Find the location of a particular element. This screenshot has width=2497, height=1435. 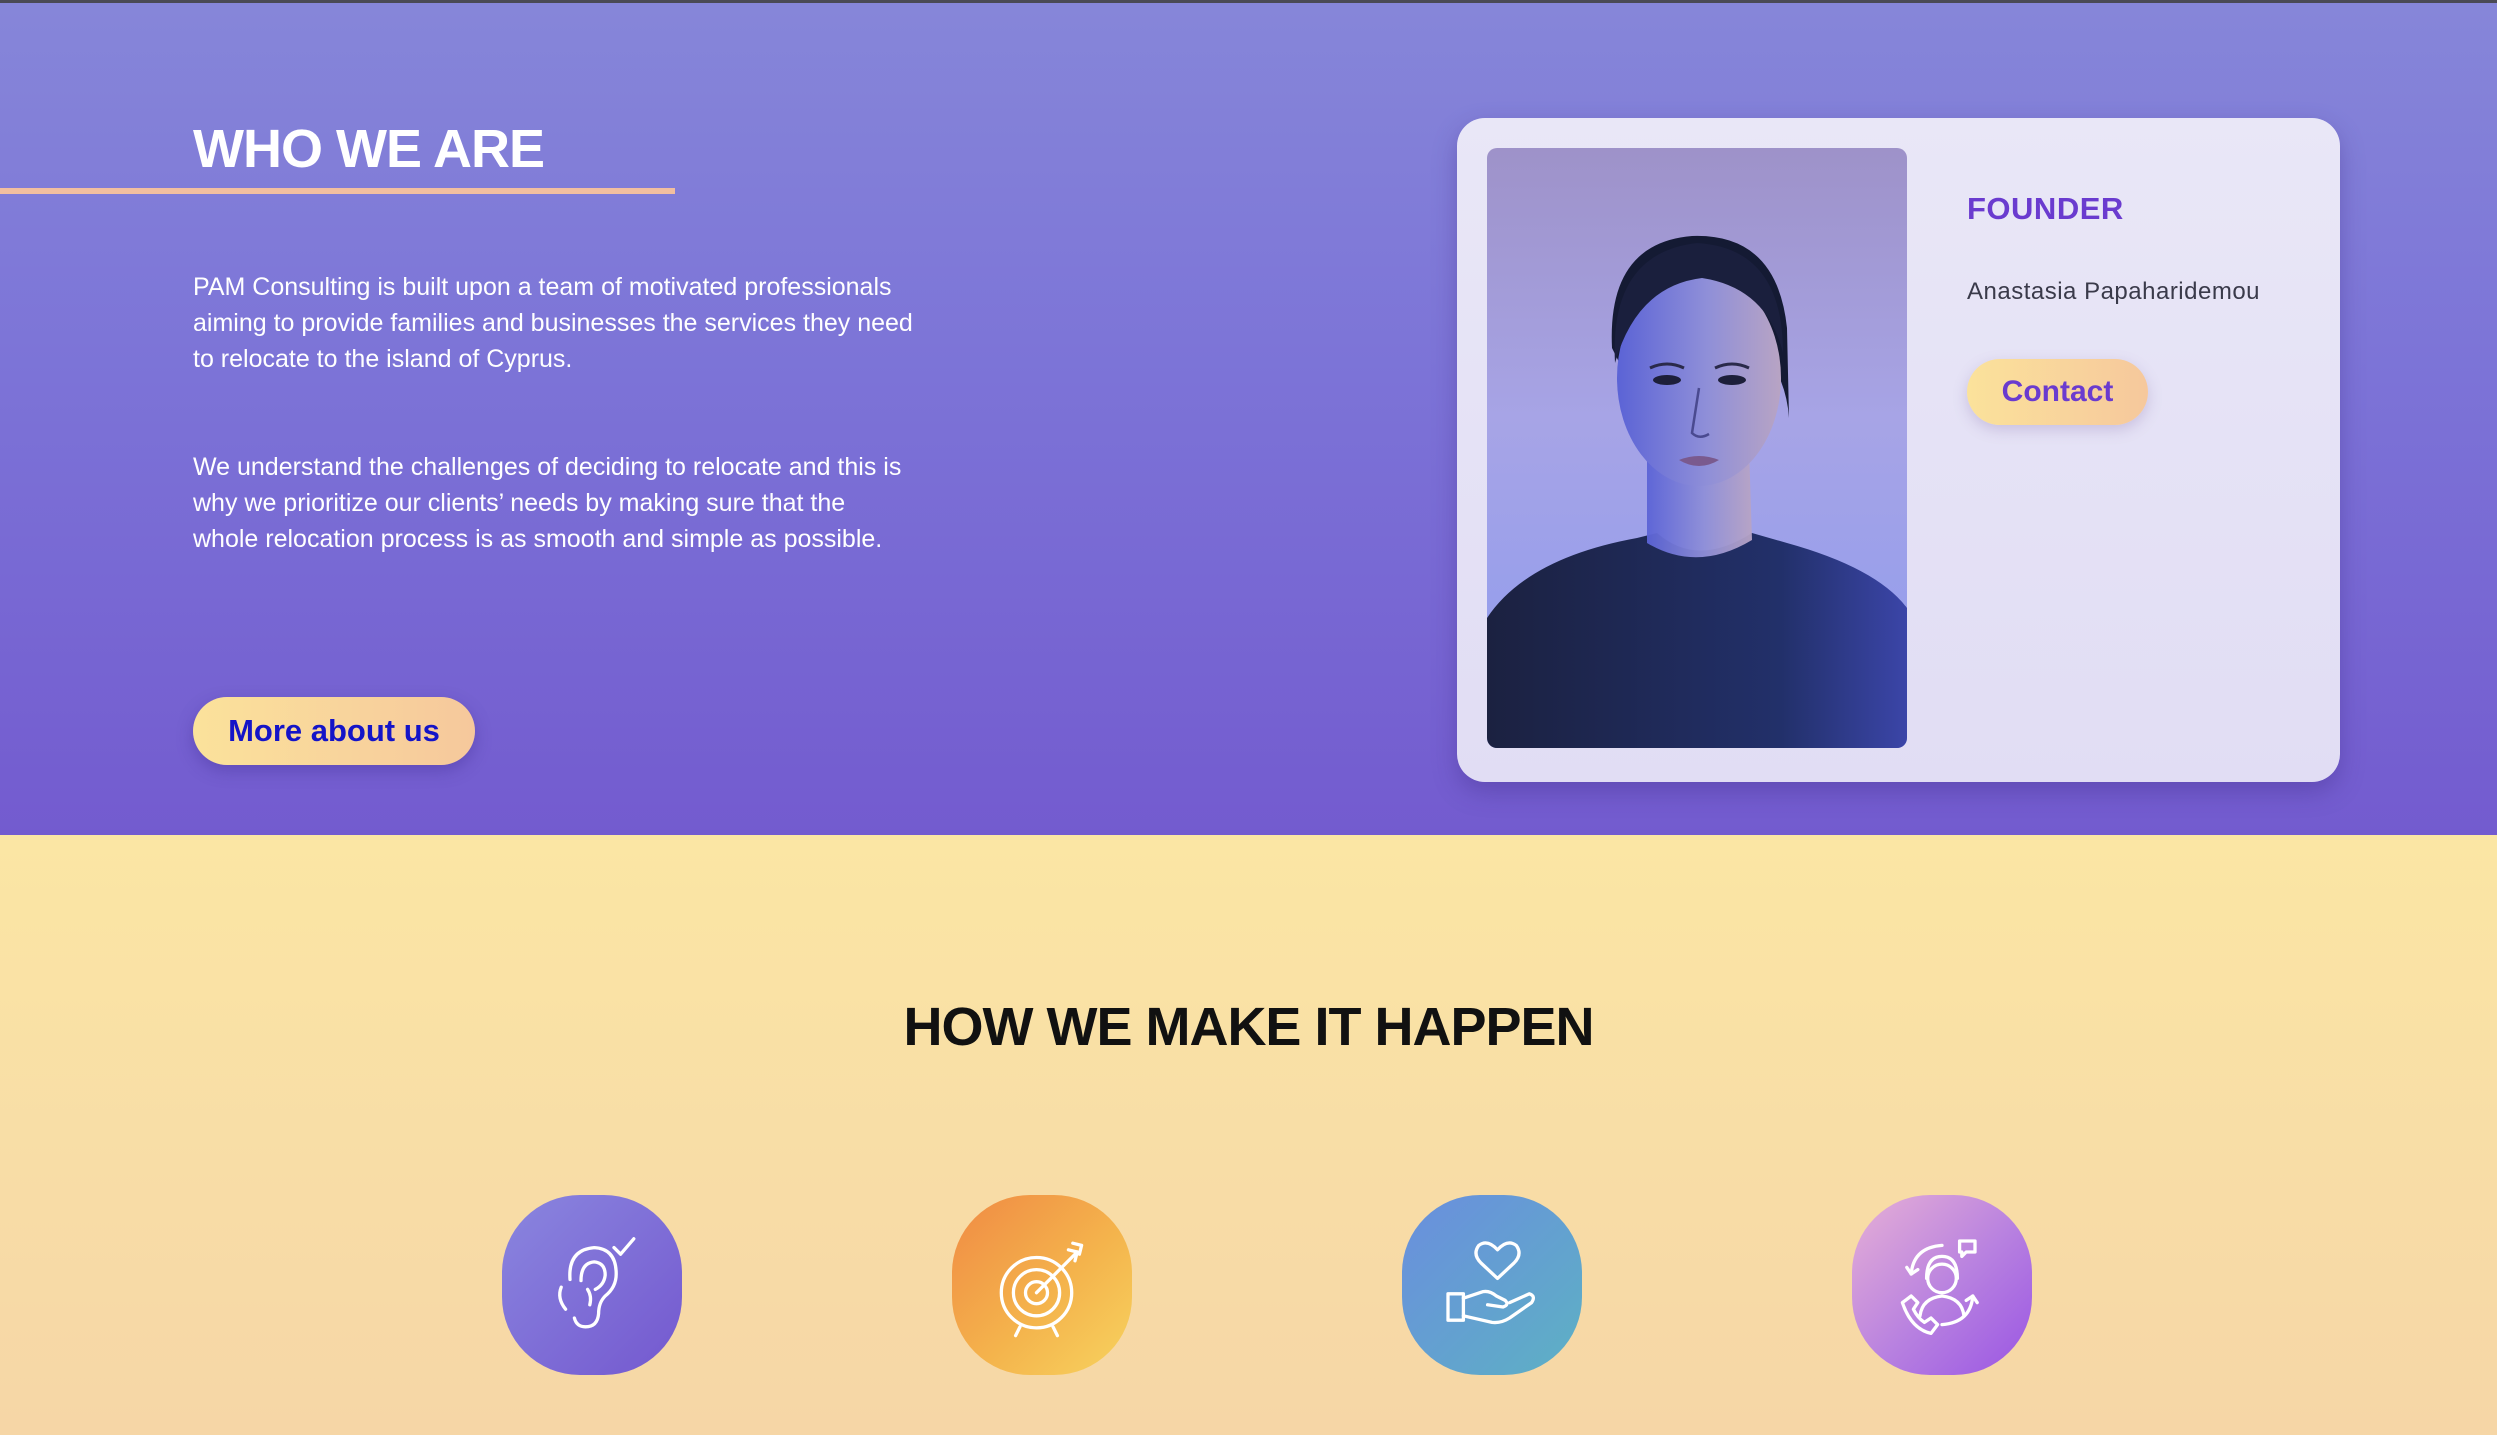

contact-button: Contact is located at coordinates (2057, 392).